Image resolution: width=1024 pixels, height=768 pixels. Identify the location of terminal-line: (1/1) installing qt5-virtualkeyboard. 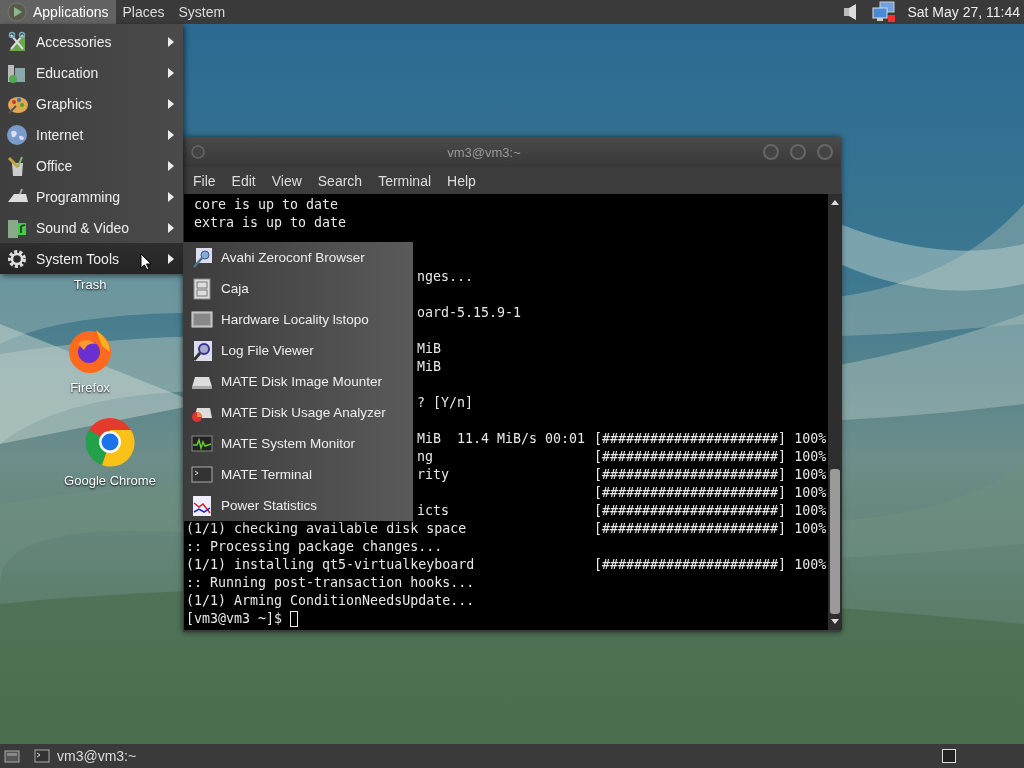
(330, 564).